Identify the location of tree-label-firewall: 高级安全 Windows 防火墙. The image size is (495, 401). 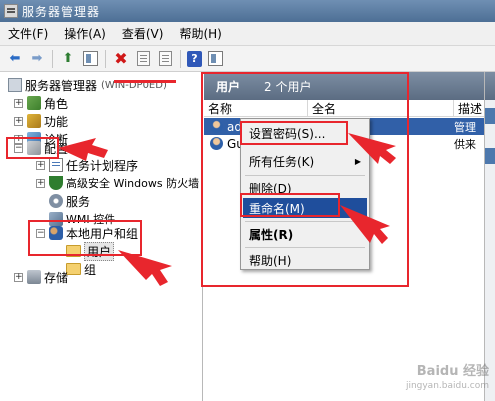
(133, 183).